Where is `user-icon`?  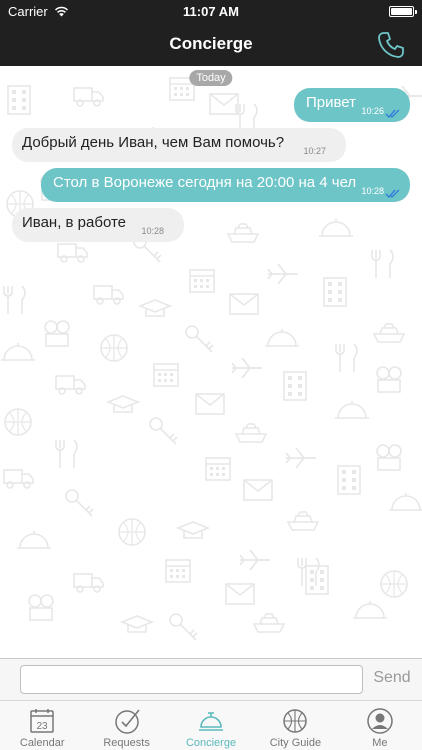
user-icon is located at coordinates (380, 721).